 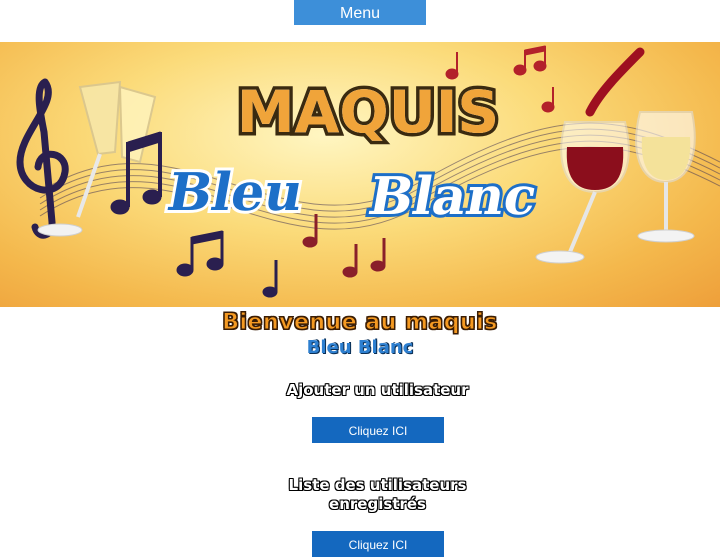 I want to click on add-user-label: Ajouter un utilisateur, so click(x=377, y=390).